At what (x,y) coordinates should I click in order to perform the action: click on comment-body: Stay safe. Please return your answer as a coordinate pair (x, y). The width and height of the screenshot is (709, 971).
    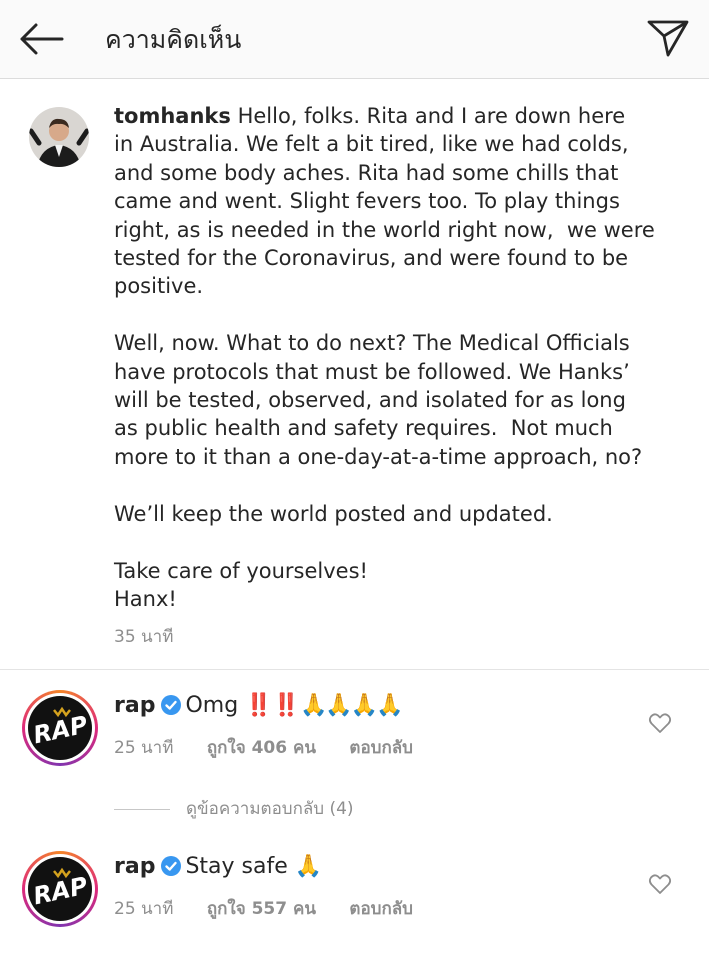
    Looking at the image, I should click on (240, 866).